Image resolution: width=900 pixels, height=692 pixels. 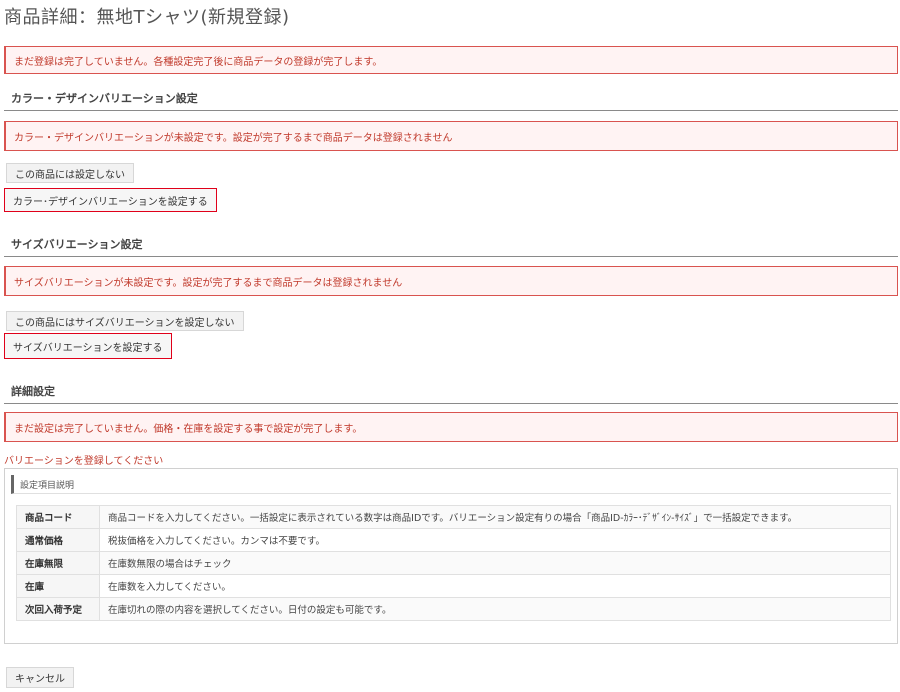 I want to click on size-variation-heading: サイズバリエーション設定, so click(x=451, y=246).